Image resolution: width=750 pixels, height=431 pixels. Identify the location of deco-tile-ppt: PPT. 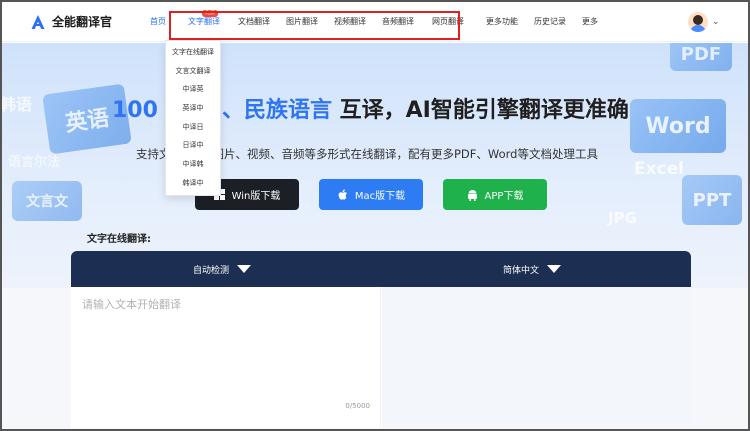
(712, 200).